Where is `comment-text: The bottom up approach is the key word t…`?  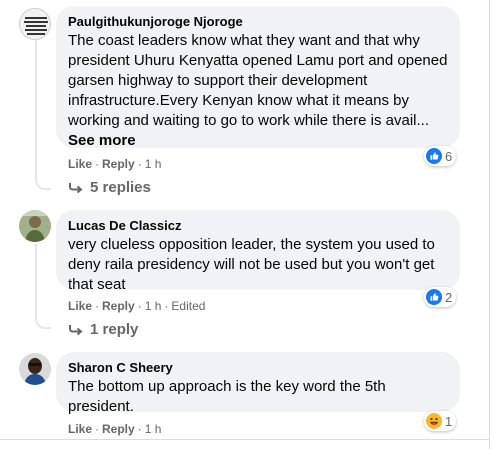 comment-text: The bottom up approach is the key word t… is located at coordinates (258, 397).